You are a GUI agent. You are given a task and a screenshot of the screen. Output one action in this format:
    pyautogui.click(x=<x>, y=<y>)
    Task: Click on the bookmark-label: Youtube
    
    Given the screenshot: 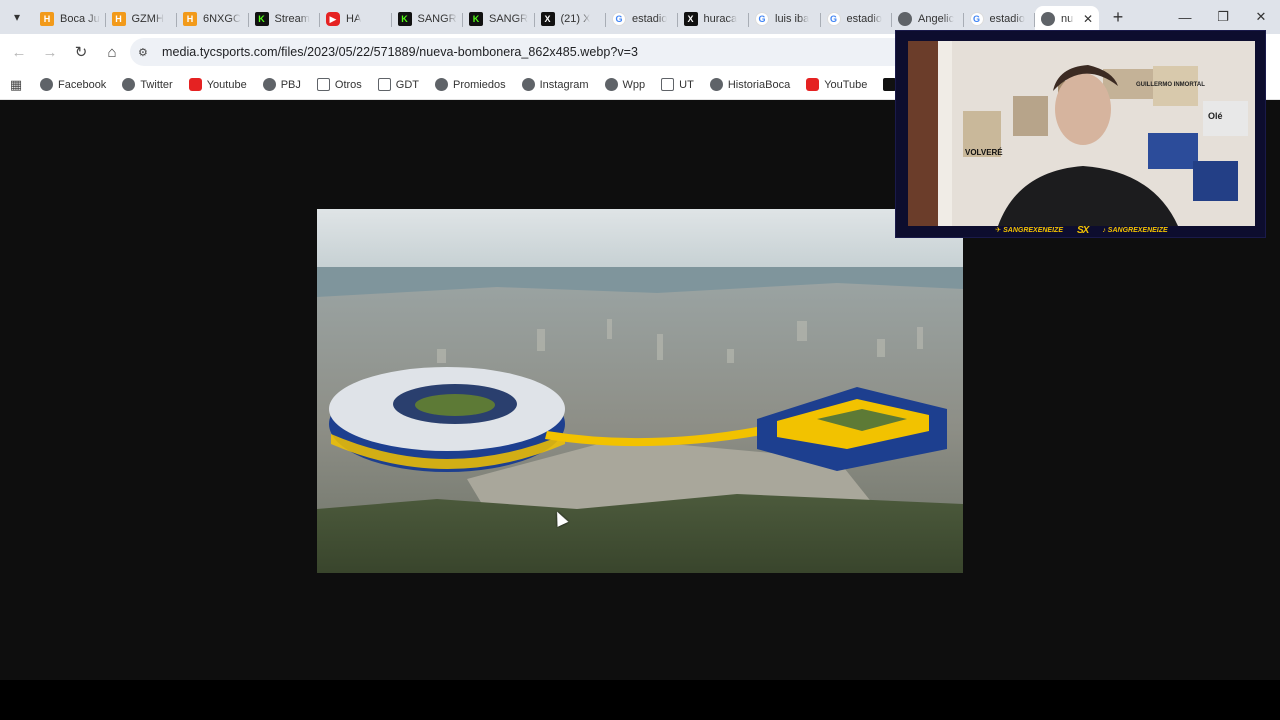 What is the action you would take?
    pyautogui.click(x=226, y=84)
    